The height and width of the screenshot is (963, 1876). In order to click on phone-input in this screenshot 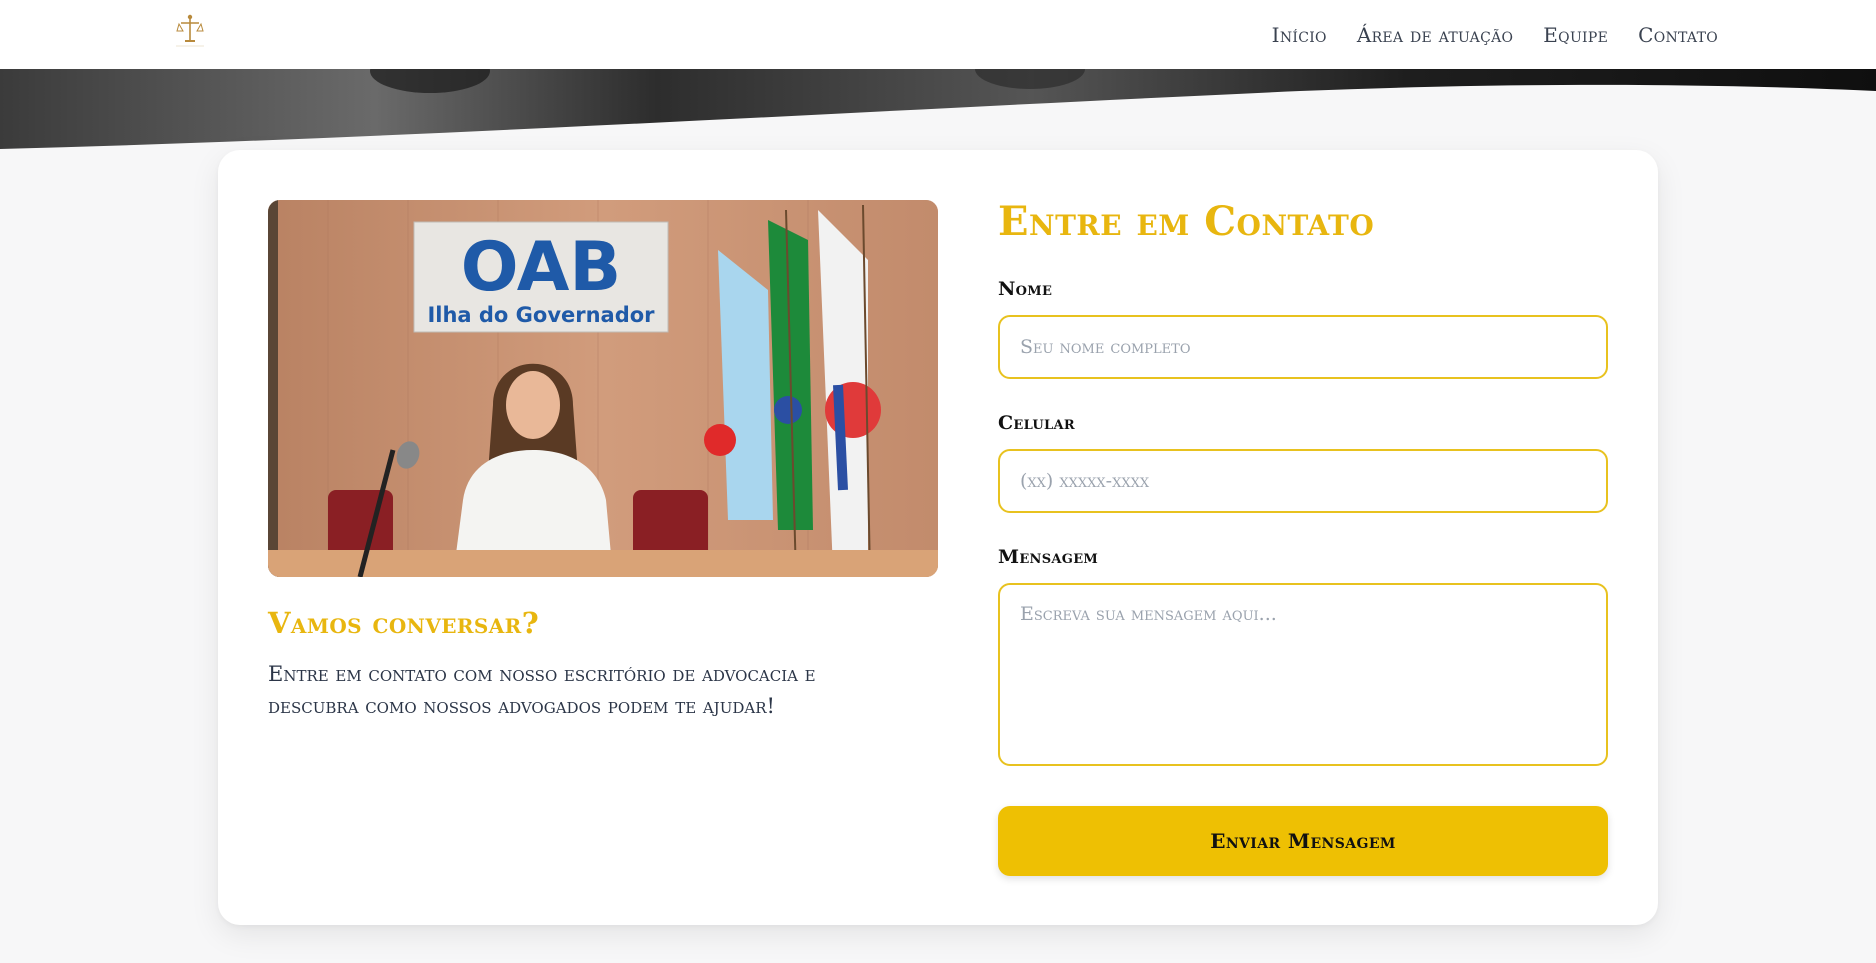, I will do `click(1303, 481)`.